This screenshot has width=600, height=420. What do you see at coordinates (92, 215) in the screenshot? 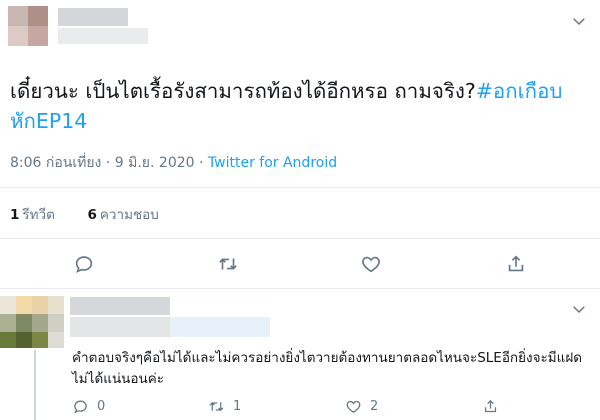
I see `like-count: 6` at bounding box center [92, 215].